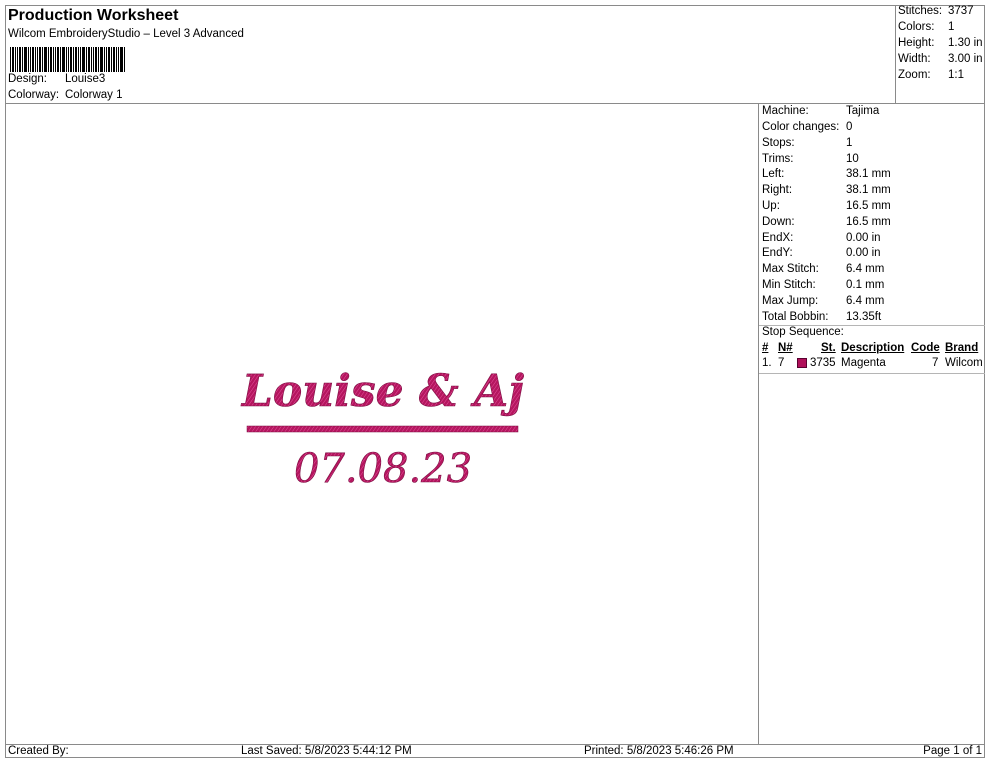 This screenshot has height=762, width=990. I want to click on design-row: Design: Louise3, so click(56, 79).